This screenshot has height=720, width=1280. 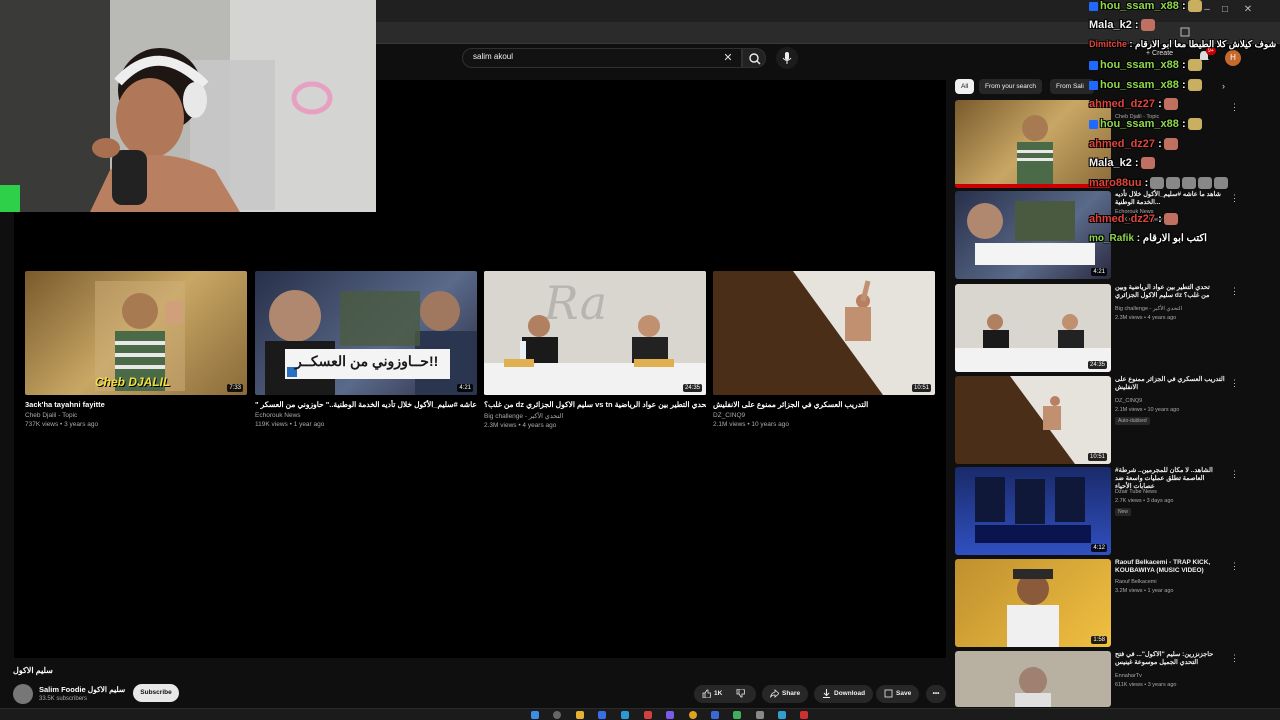 I want to click on settings-icon, so click(x=760, y=715).